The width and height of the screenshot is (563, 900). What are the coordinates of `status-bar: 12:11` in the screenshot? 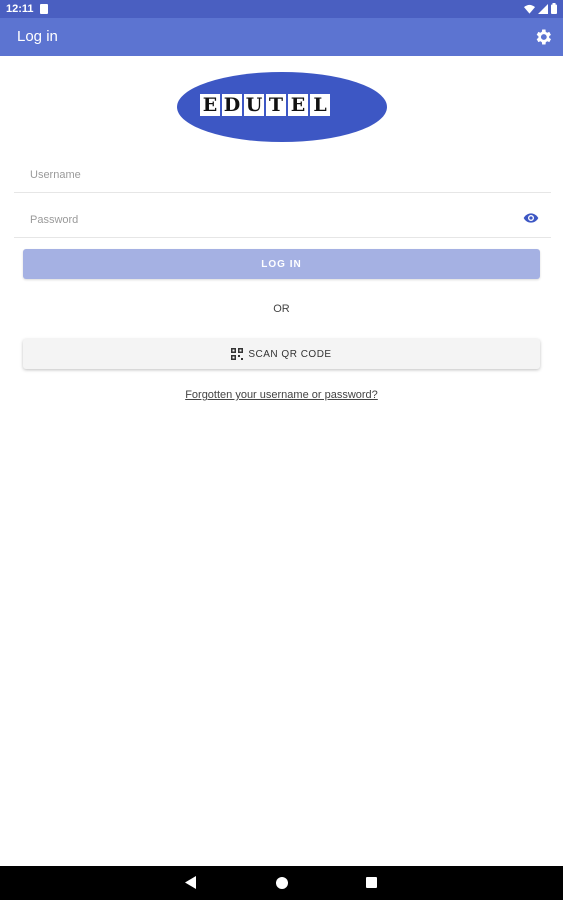 It's located at (281, 9).